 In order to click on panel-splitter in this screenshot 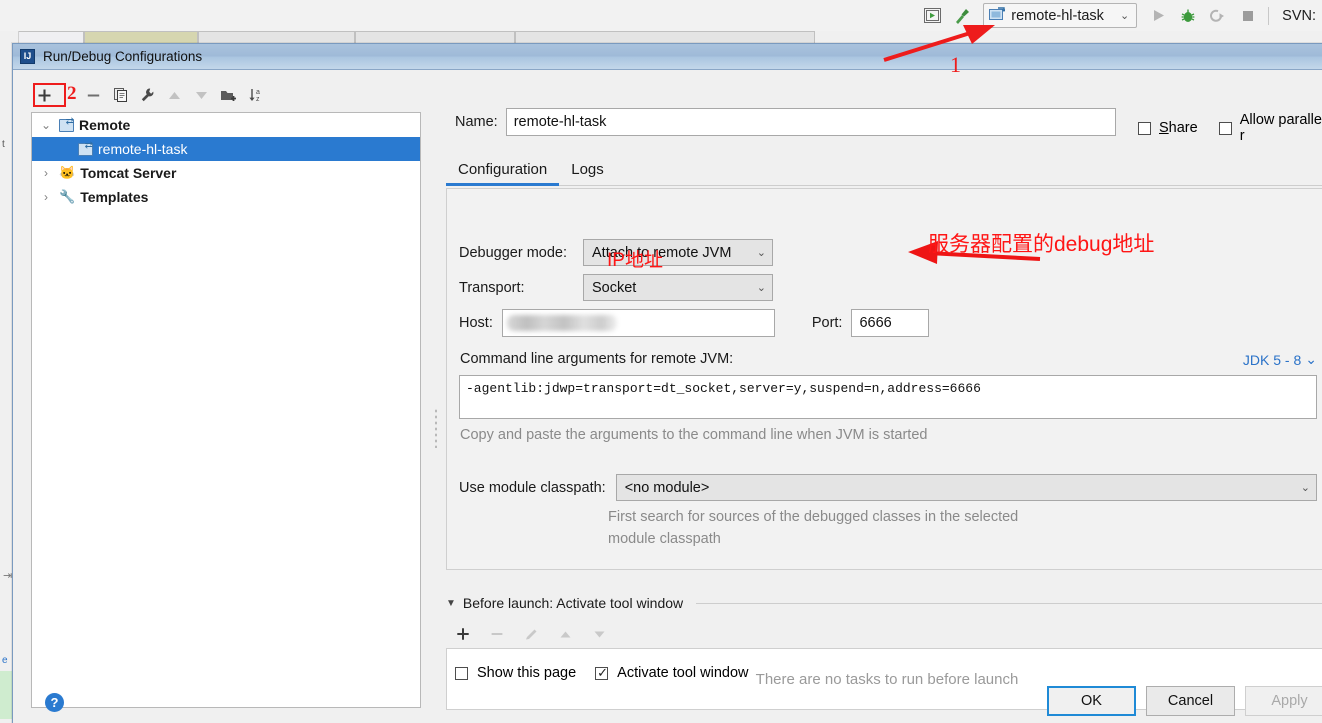, I will do `click(436, 428)`.